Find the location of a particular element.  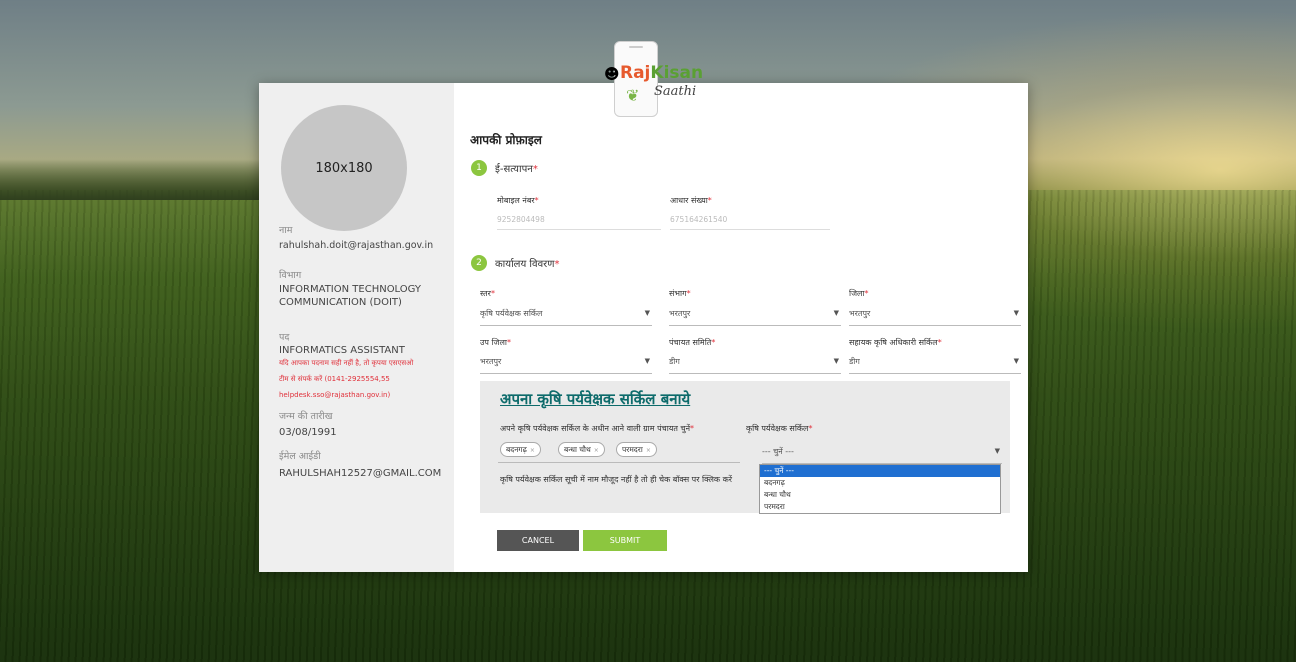

dropdown-option: बन्धा चौथ is located at coordinates (880, 495).